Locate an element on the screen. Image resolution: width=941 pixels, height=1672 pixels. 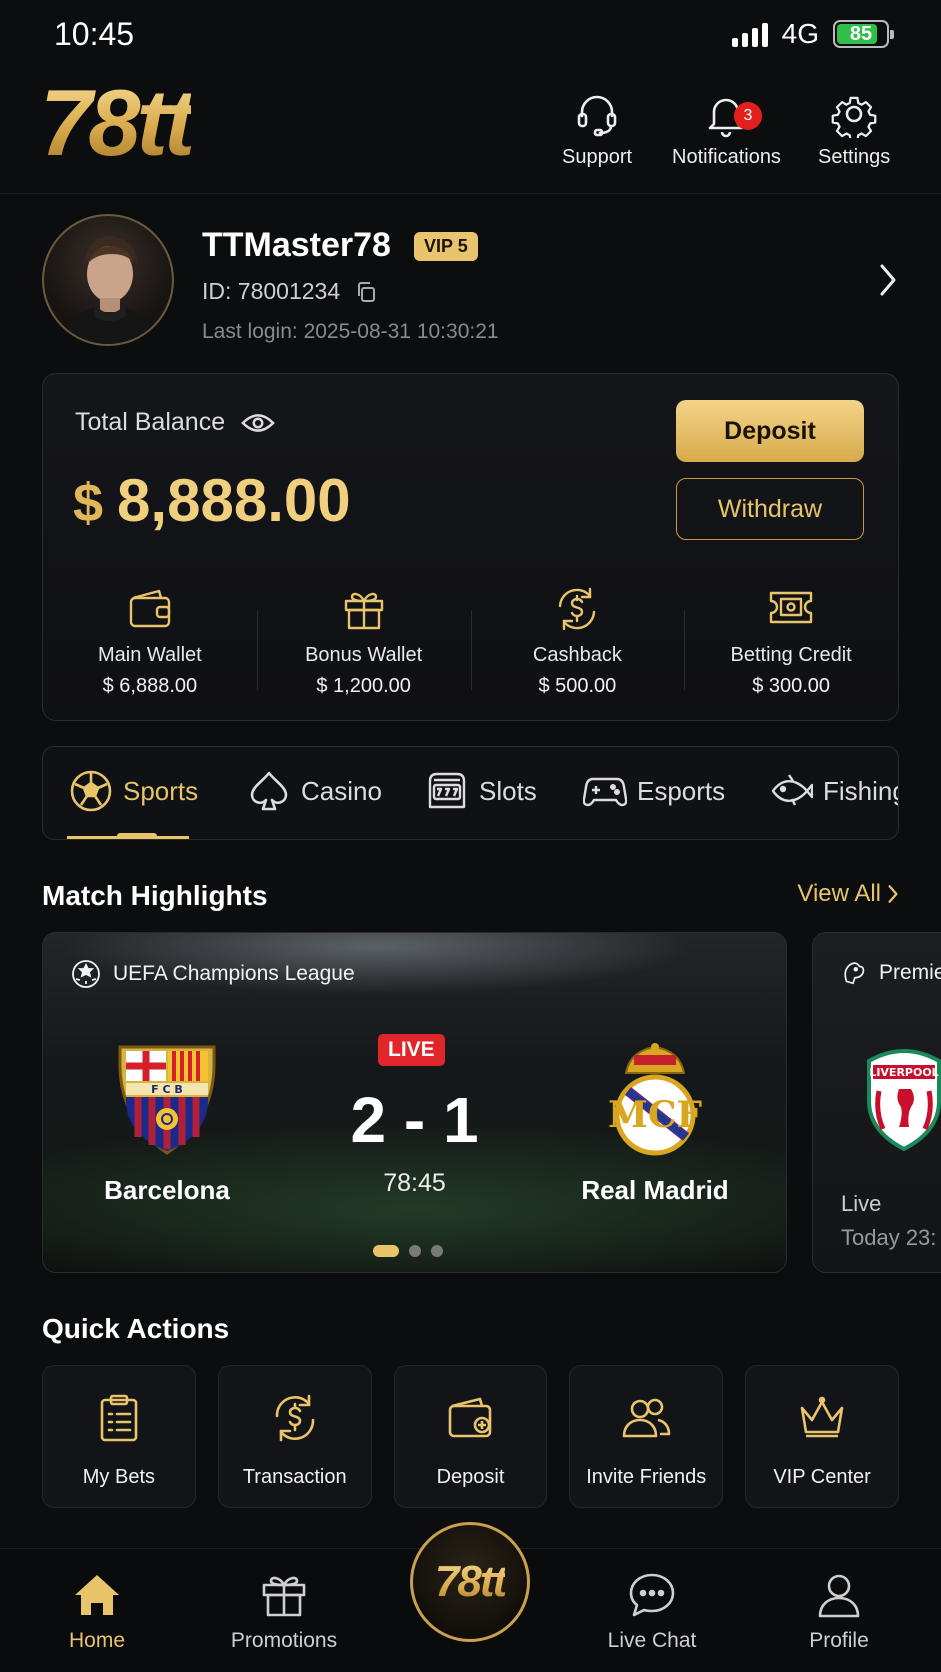
notifications-button: Notifications 3 is located at coordinates (726, 129).